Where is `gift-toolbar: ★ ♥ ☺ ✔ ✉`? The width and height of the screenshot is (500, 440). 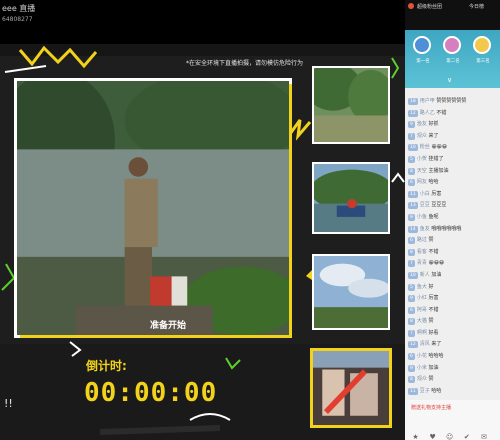 gift-toolbar: ★ ♥ ☺ ✔ ✉ is located at coordinates (453, 432).